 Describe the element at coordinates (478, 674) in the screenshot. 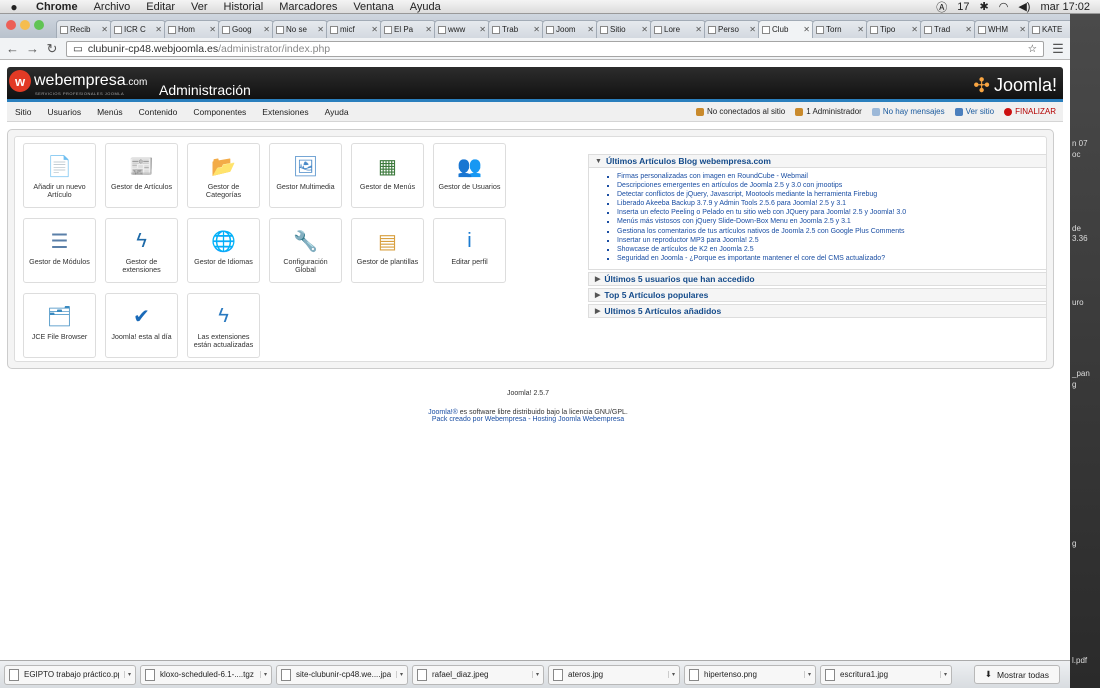

I see `download-item: rafael_diaz.jpeg ▾` at that location.